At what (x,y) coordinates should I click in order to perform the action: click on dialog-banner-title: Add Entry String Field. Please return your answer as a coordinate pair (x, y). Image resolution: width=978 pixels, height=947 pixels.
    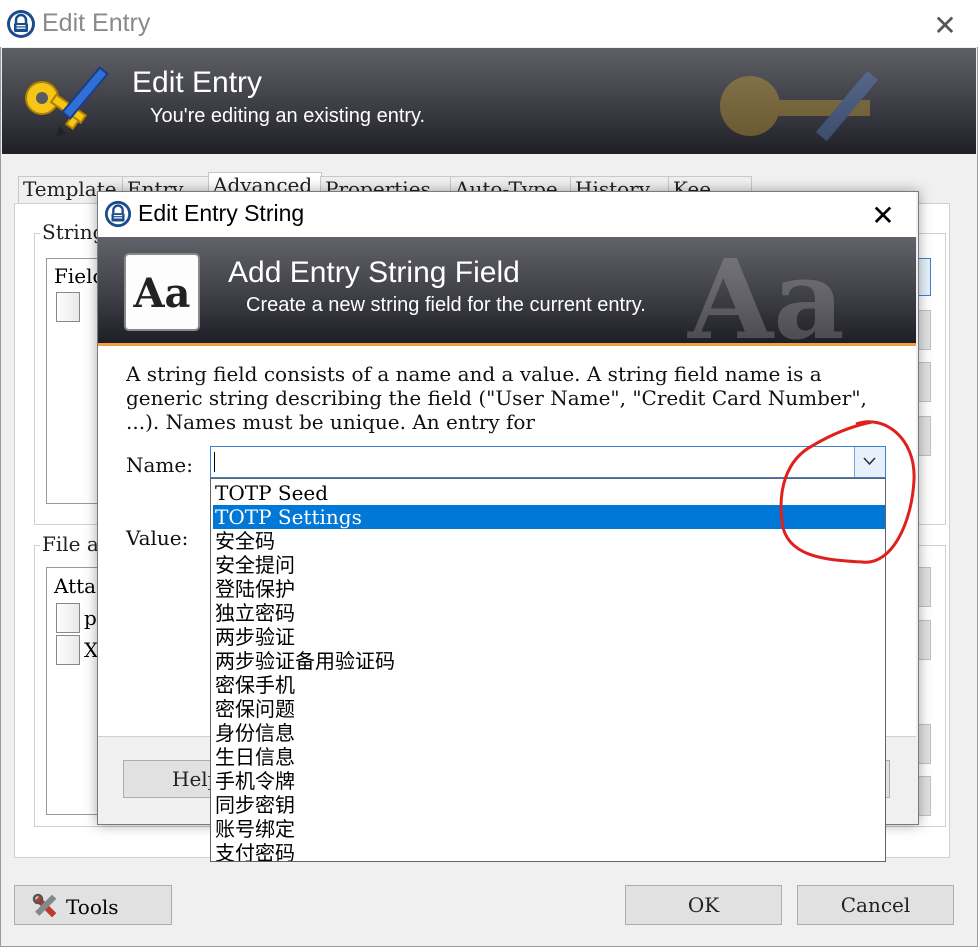
    Looking at the image, I should click on (374, 272).